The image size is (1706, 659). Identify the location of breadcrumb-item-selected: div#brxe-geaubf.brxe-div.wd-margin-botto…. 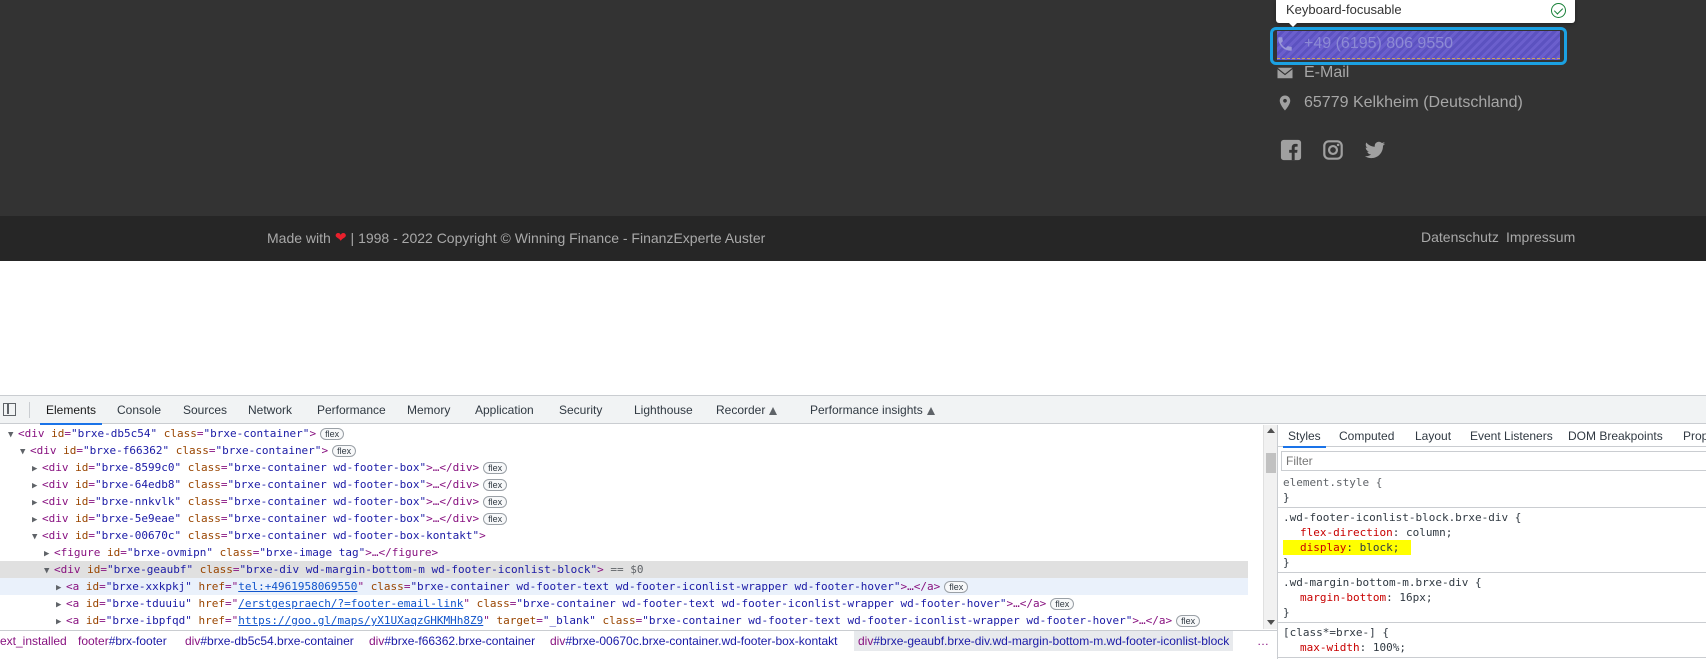
(1044, 641).